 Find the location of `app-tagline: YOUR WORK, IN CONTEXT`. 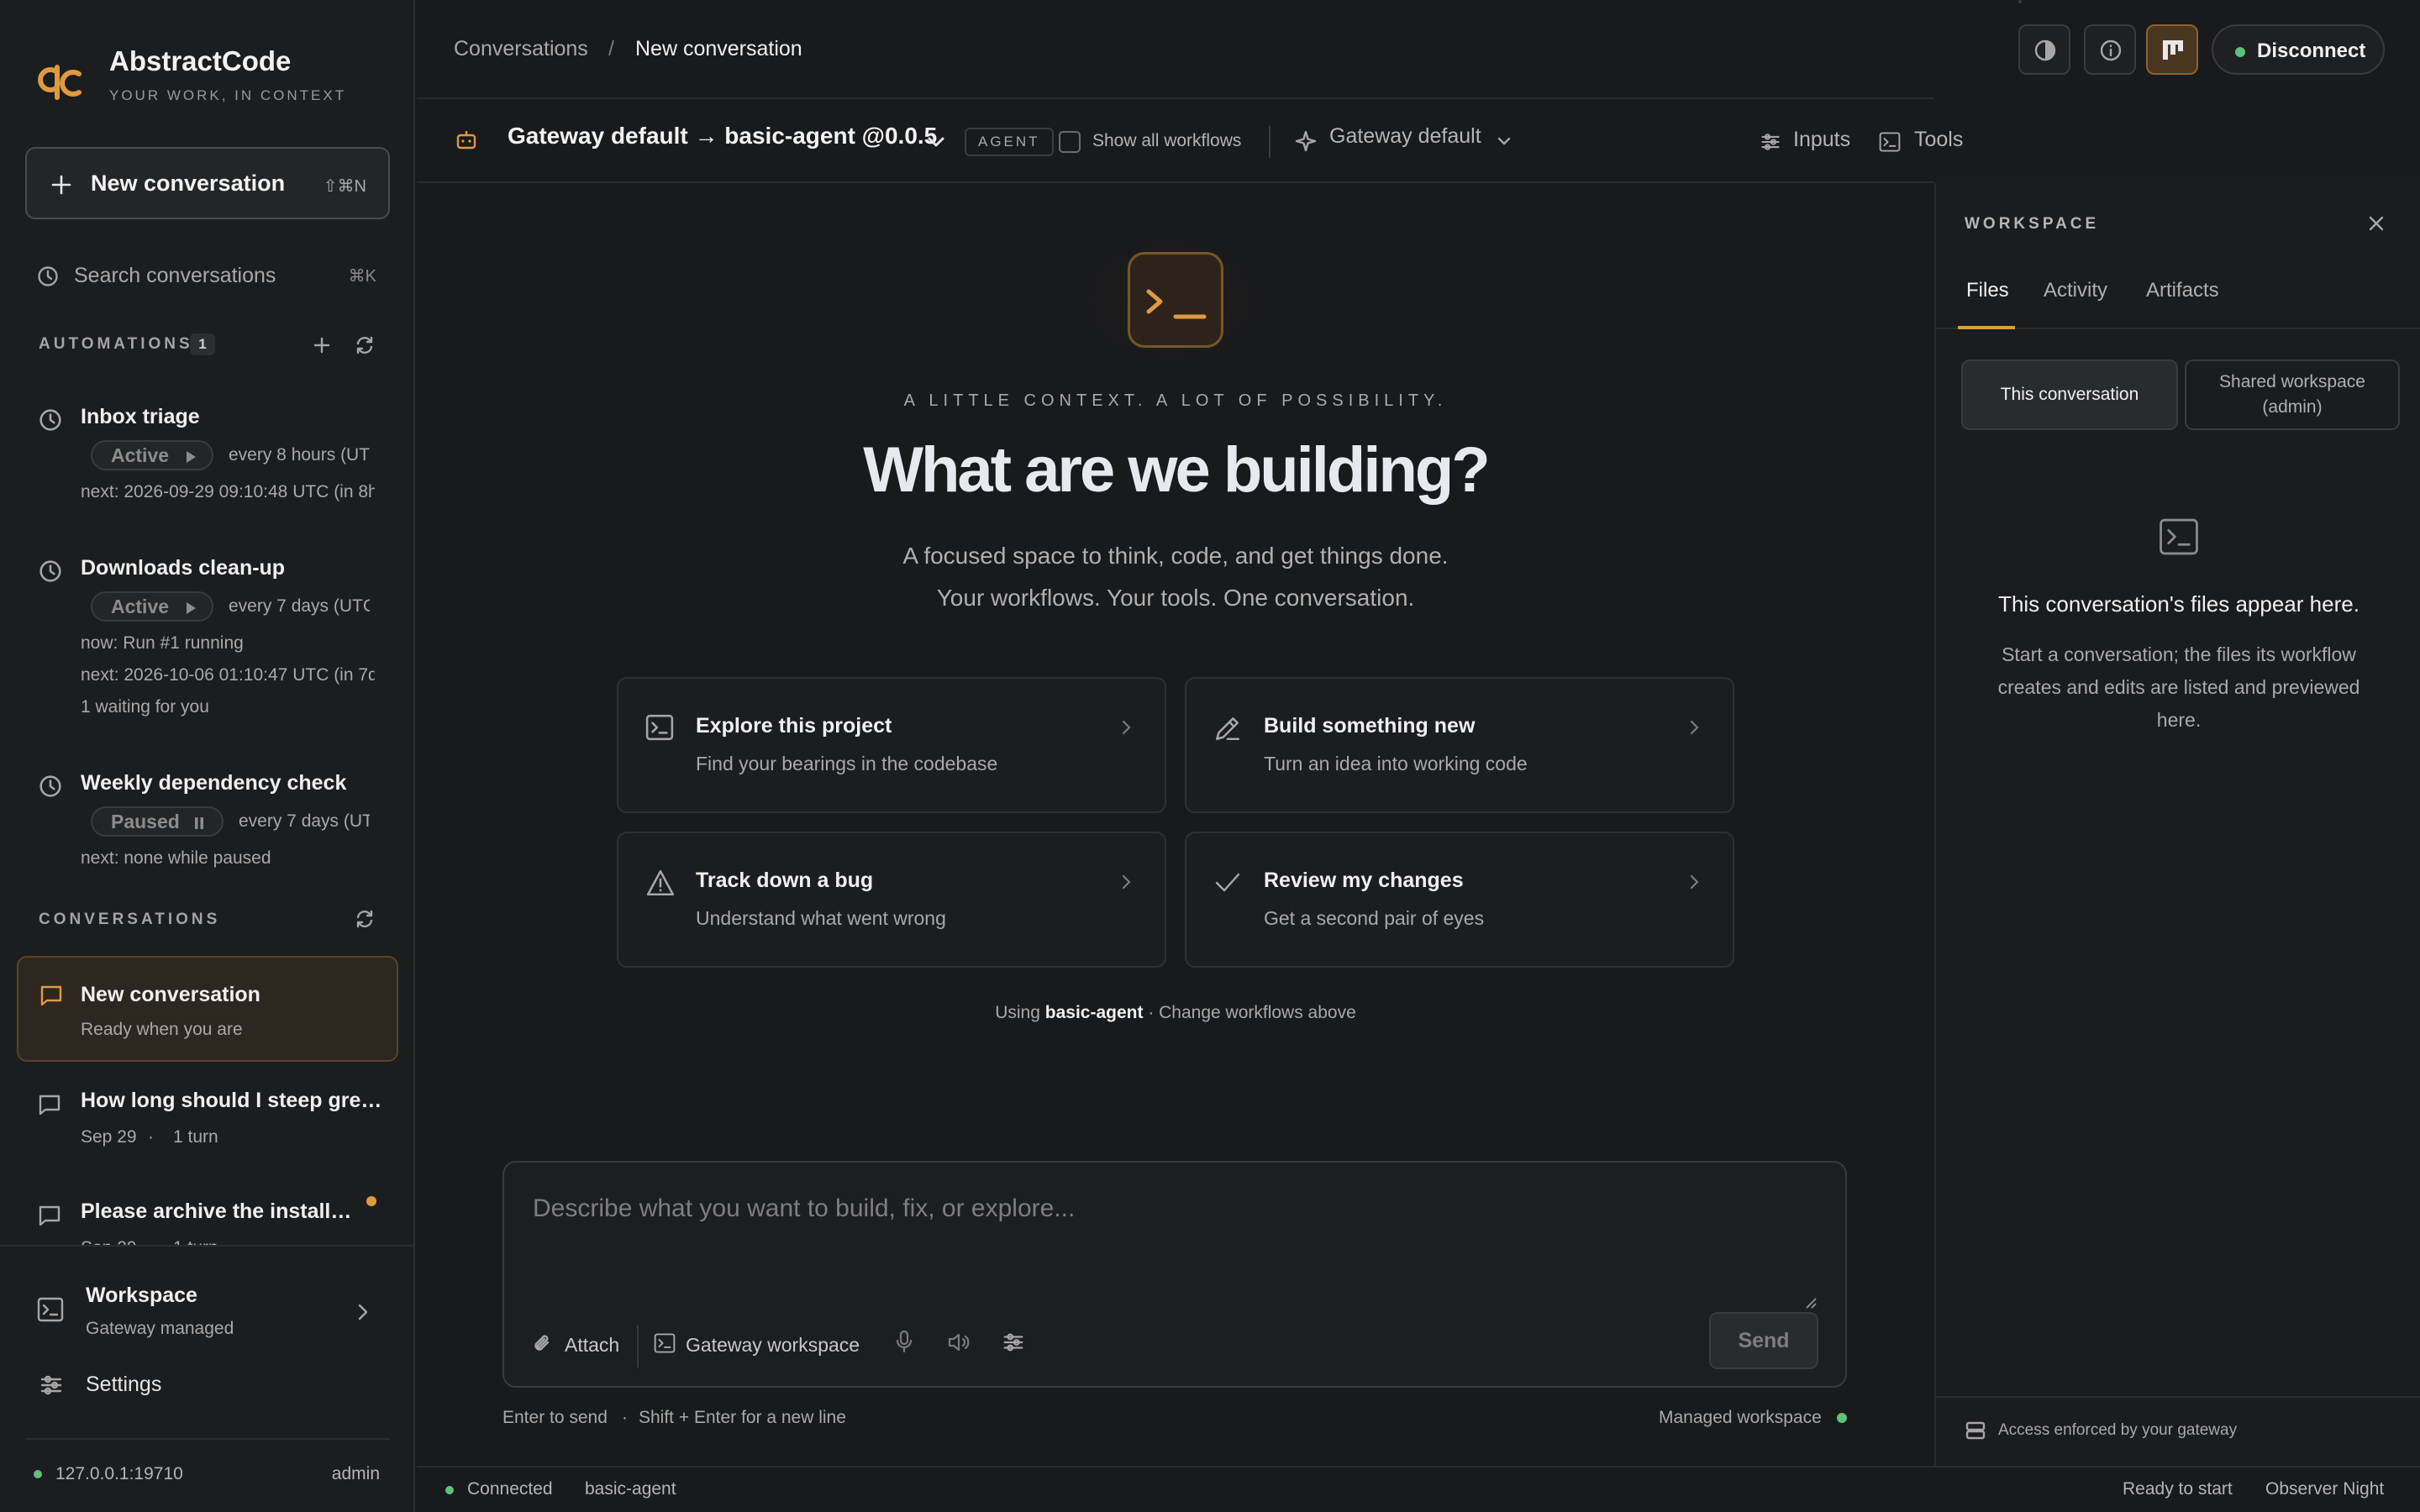

app-tagline: YOUR WORK, IN CONTEXT is located at coordinates (228, 95).